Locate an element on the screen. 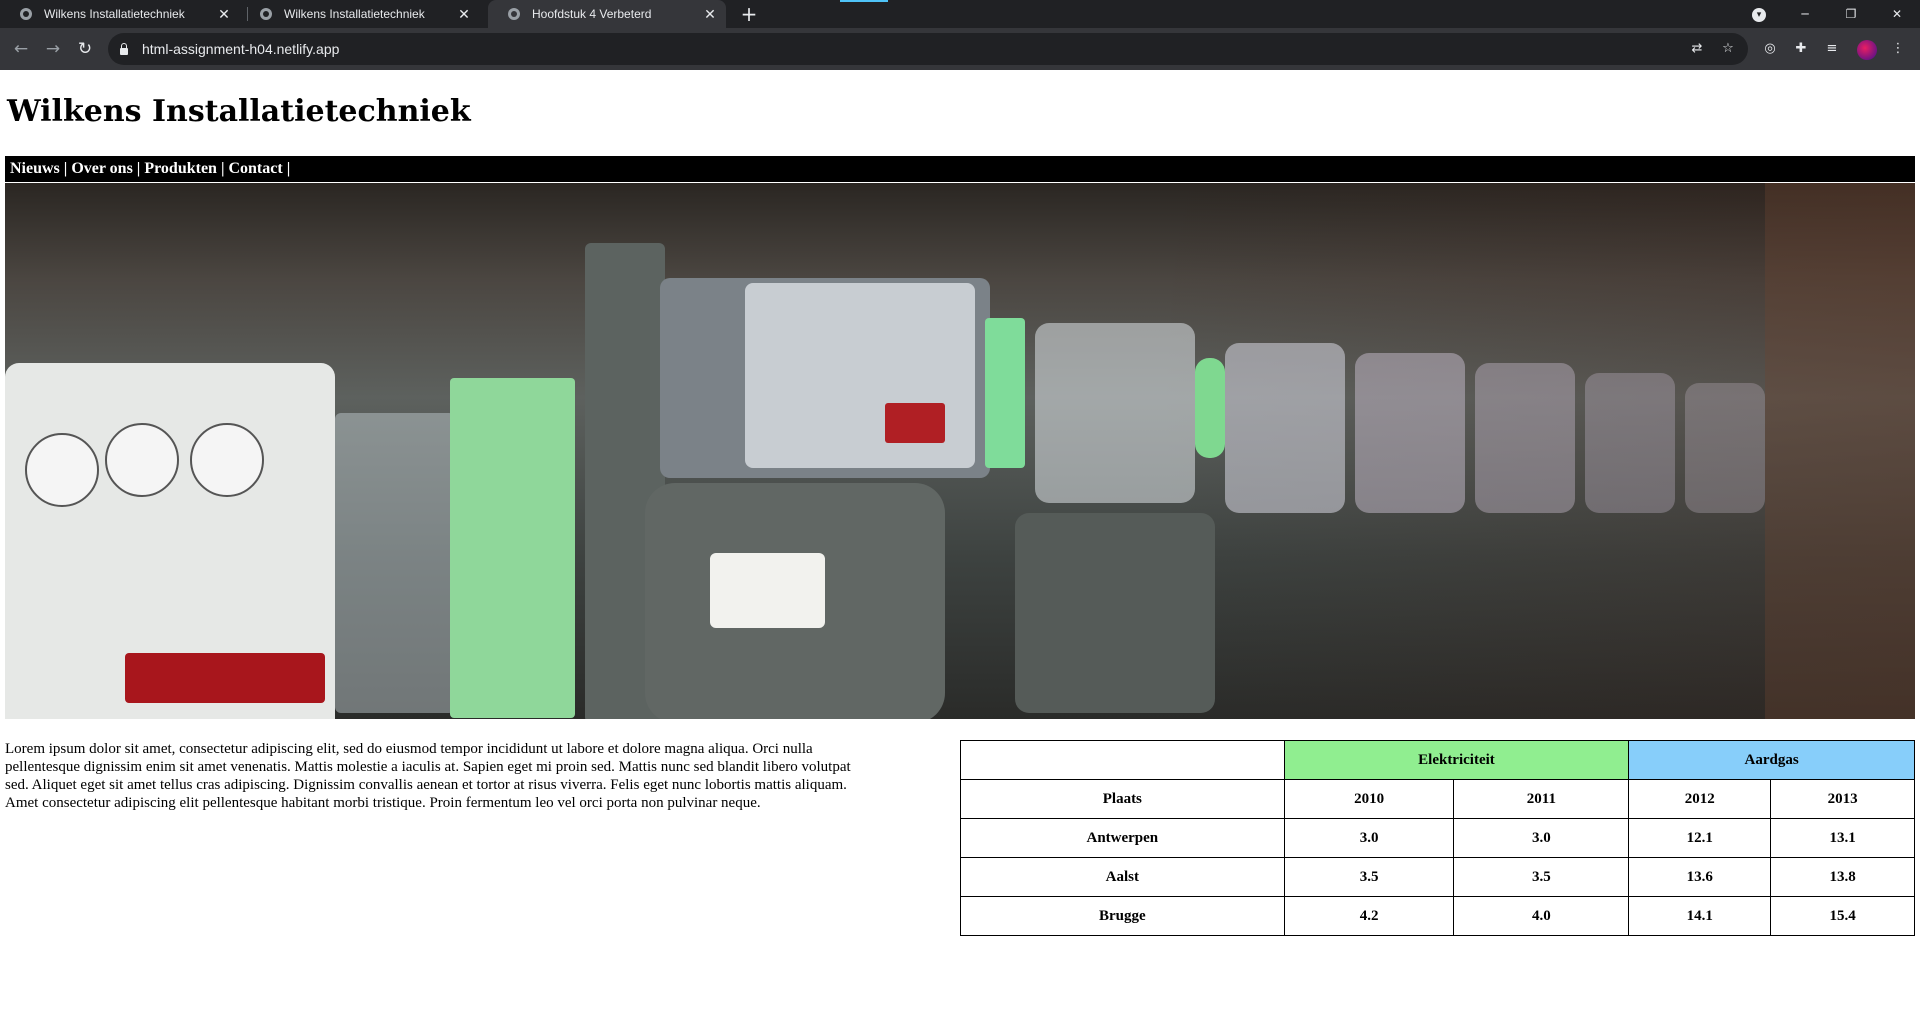 This screenshot has height=1029, width=1920. table-row: Brugge 4.2 4.0 14.1 15.4 is located at coordinates (1437, 916).